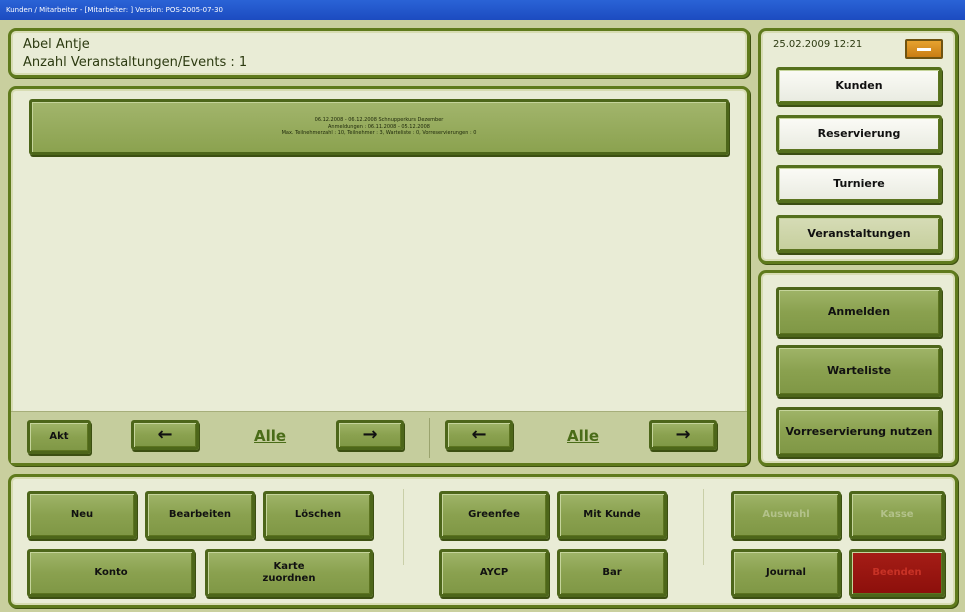 The height and width of the screenshot is (612, 965). What do you see at coordinates (289, 573) in the screenshot?
I see `karte-zuordnen-button: Karte zuordnen` at bounding box center [289, 573].